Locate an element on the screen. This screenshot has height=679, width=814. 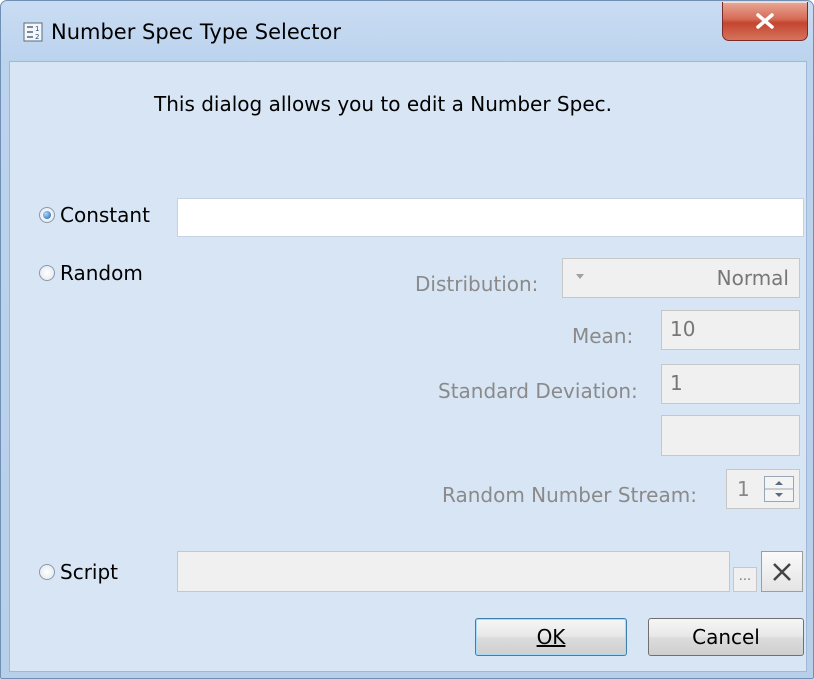
clear-x-icon is located at coordinates (782, 572).